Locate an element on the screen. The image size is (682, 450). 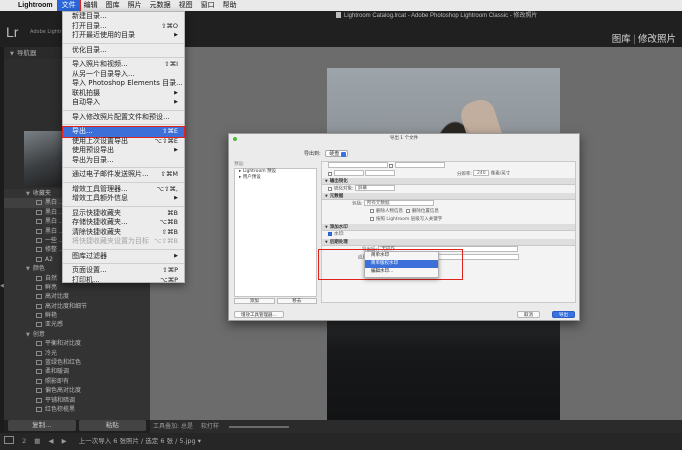
size-field-h is located at coordinates (380, 173).